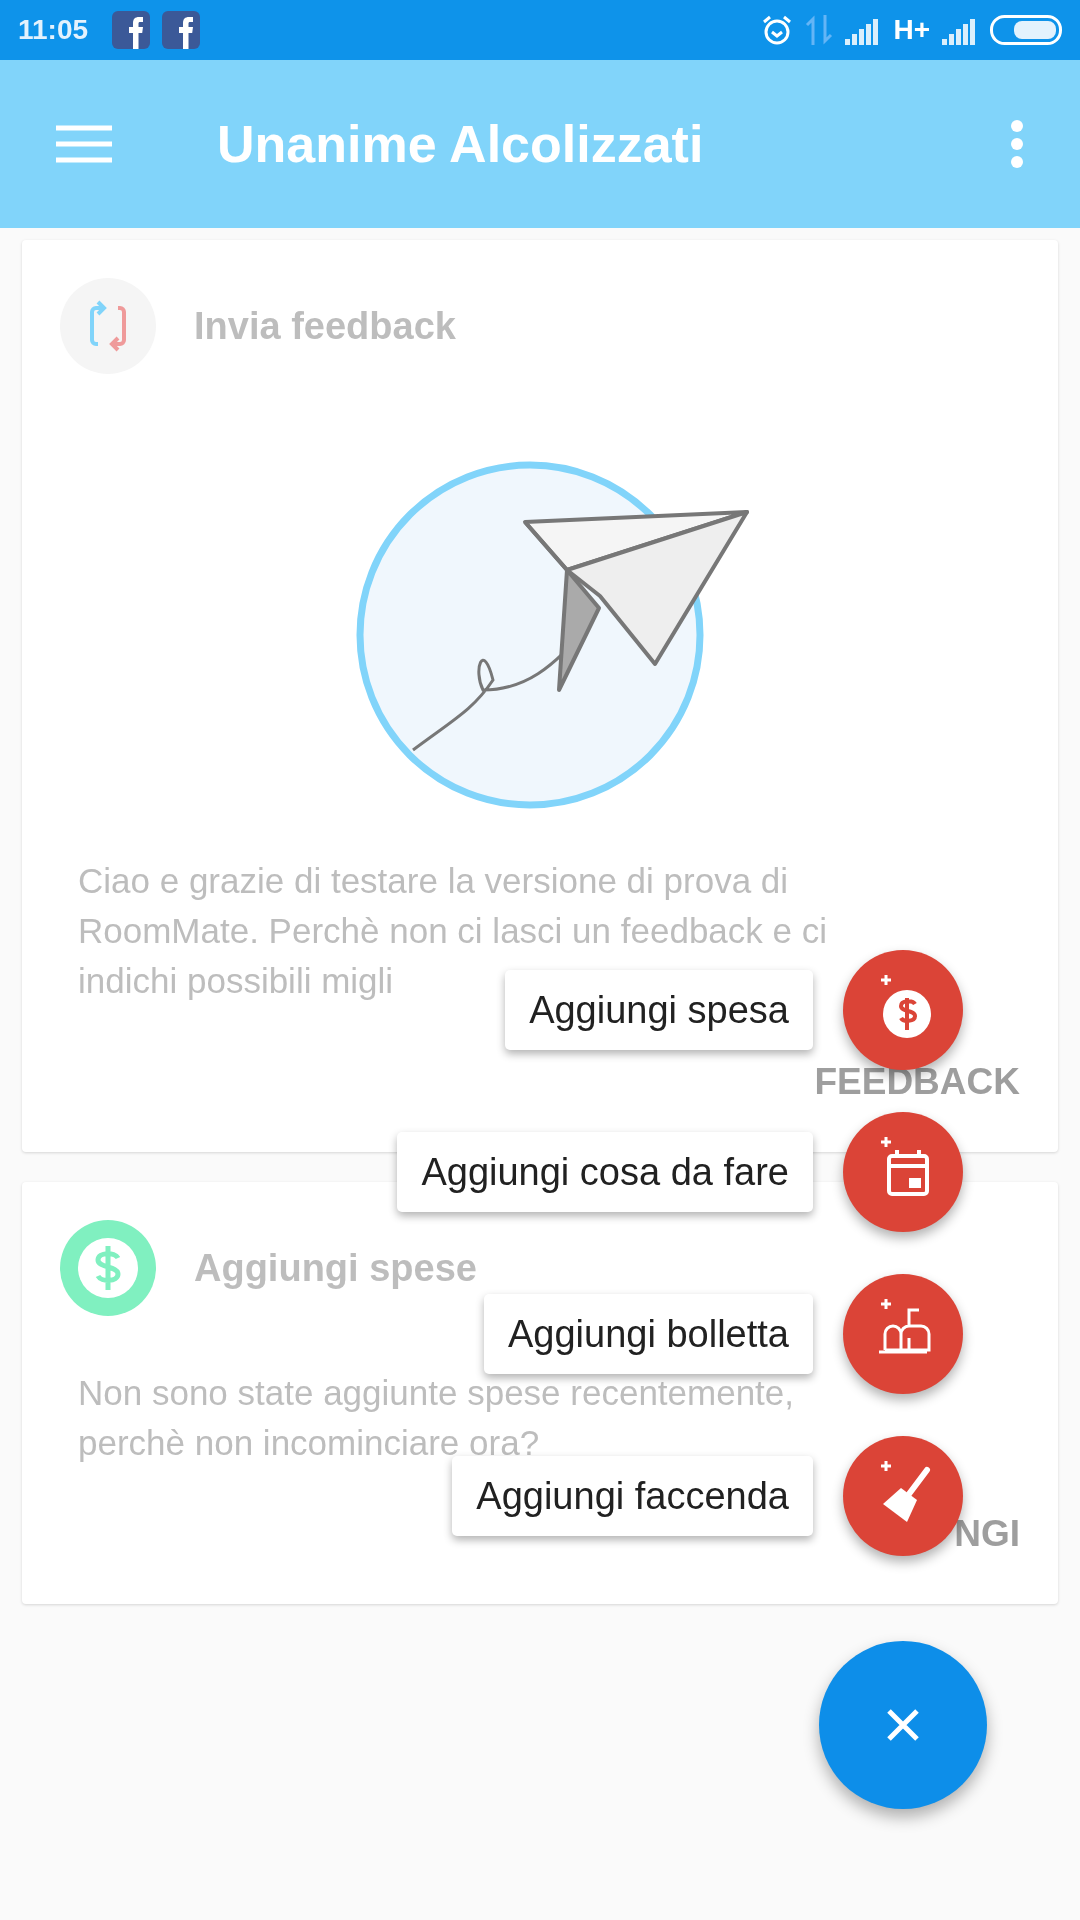  Describe the element at coordinates (108, 1268) in the screenshot. I see `dollar-icon` at that location.